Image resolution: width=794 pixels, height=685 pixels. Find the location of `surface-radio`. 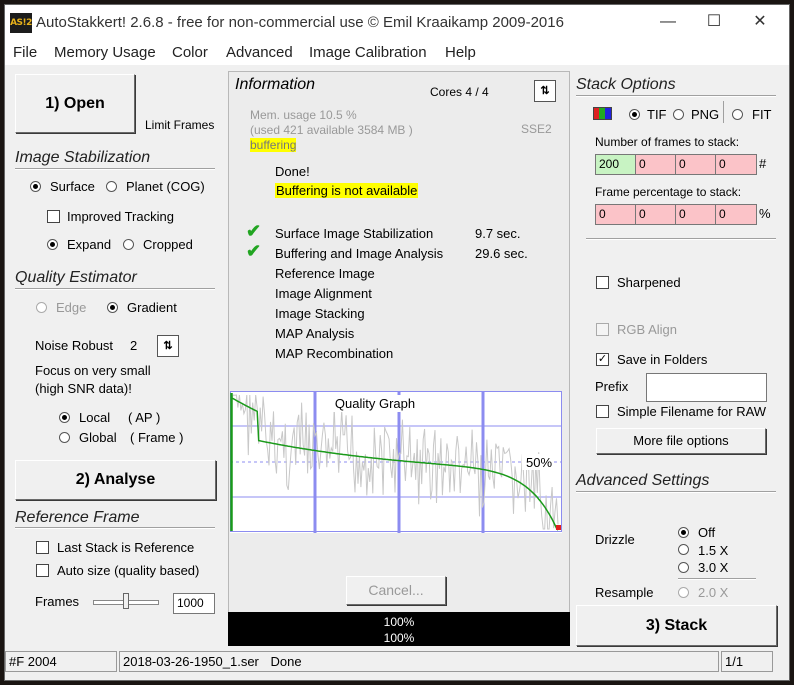

surface-radio is located at coordinates (35, 186).